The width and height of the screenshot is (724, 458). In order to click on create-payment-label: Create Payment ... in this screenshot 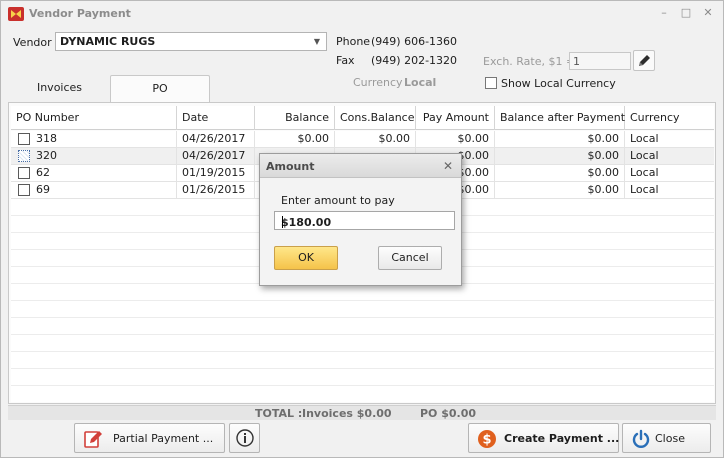, I will do `click(562, 438)`.